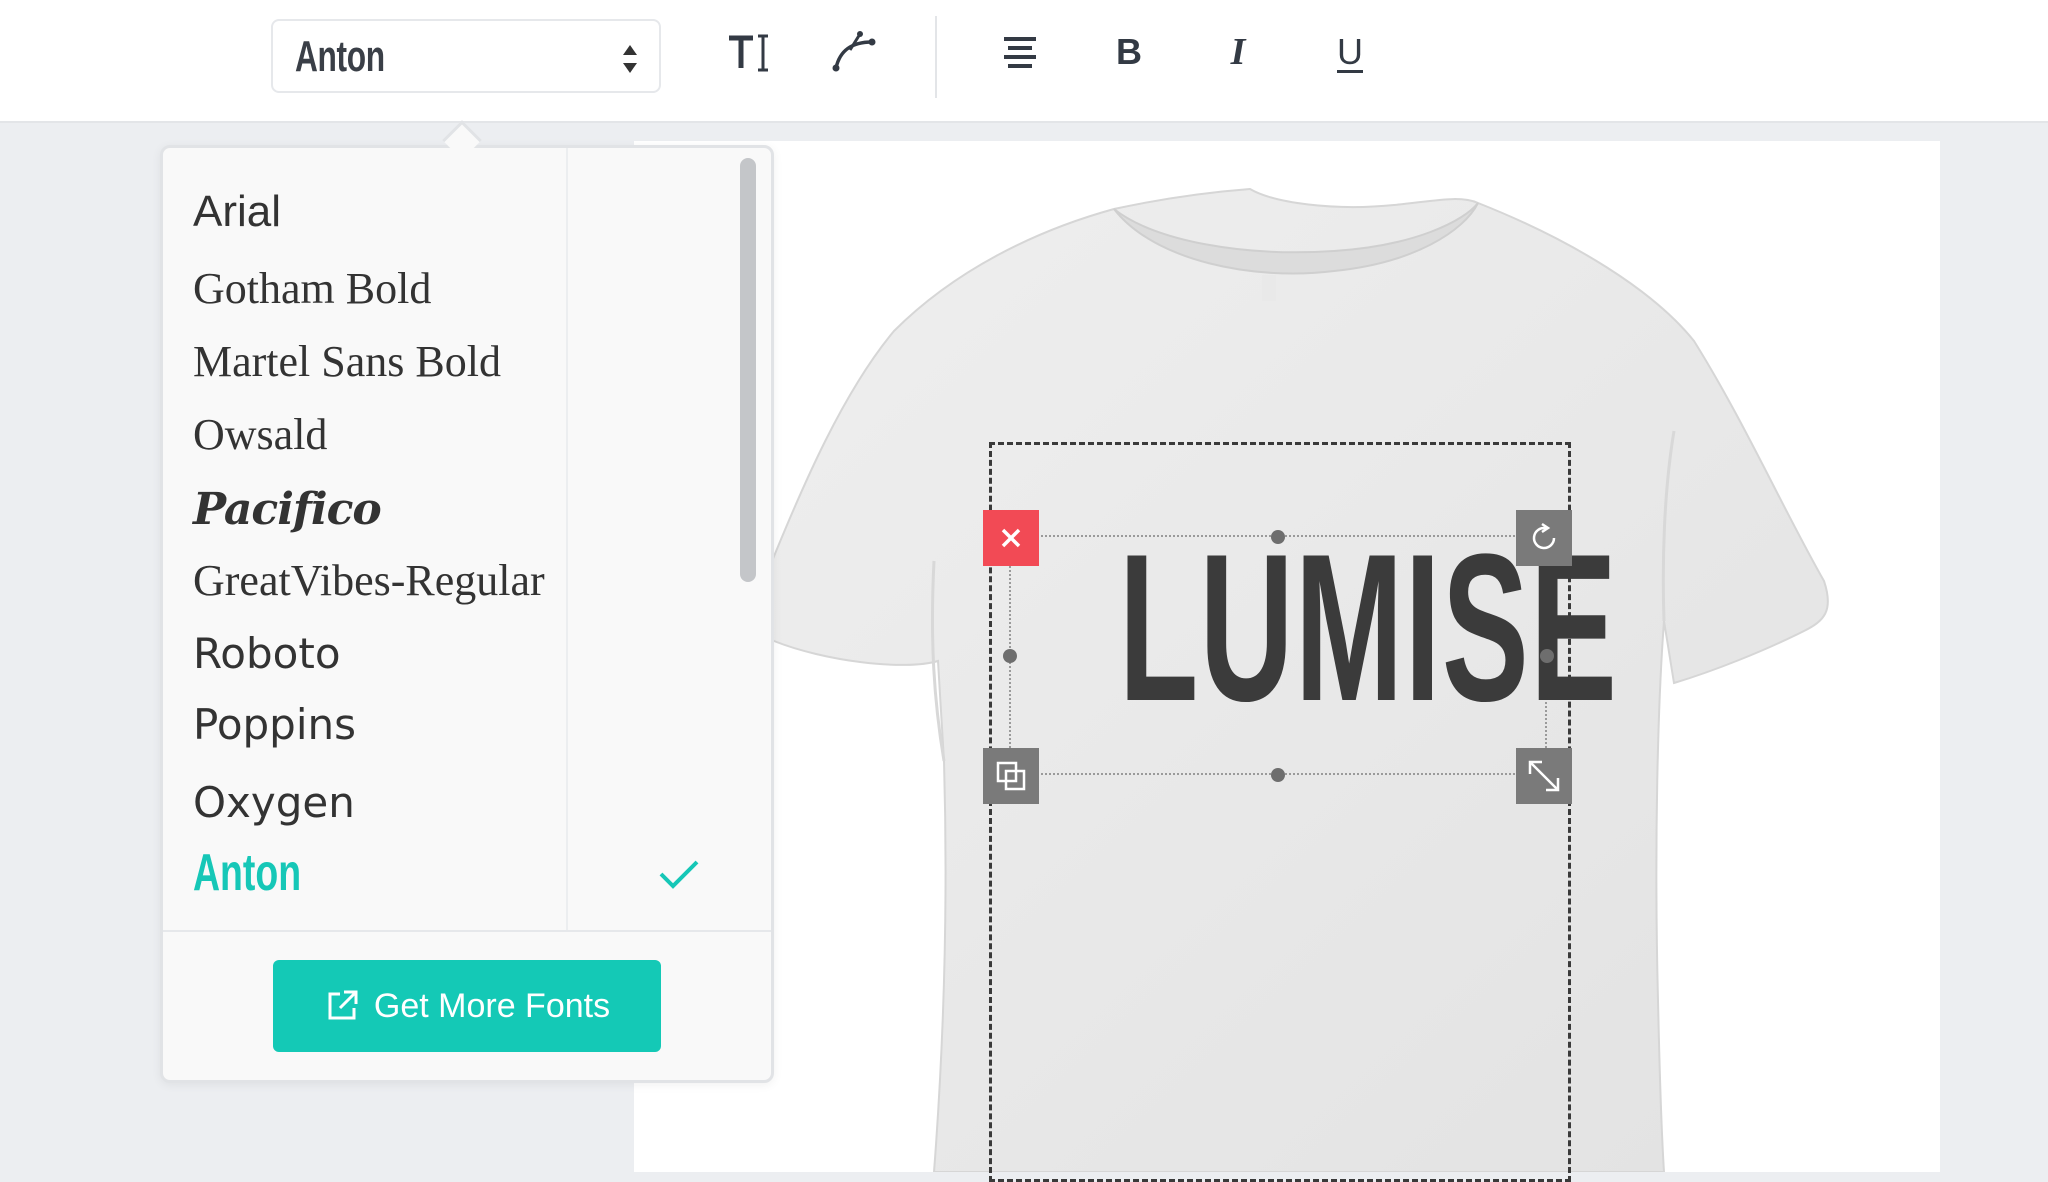 The height and width of the screenshot is (1182, 2048). Describe the element at coordinates (1547, 656) in the screenshot. I see `handle-right` at that location.